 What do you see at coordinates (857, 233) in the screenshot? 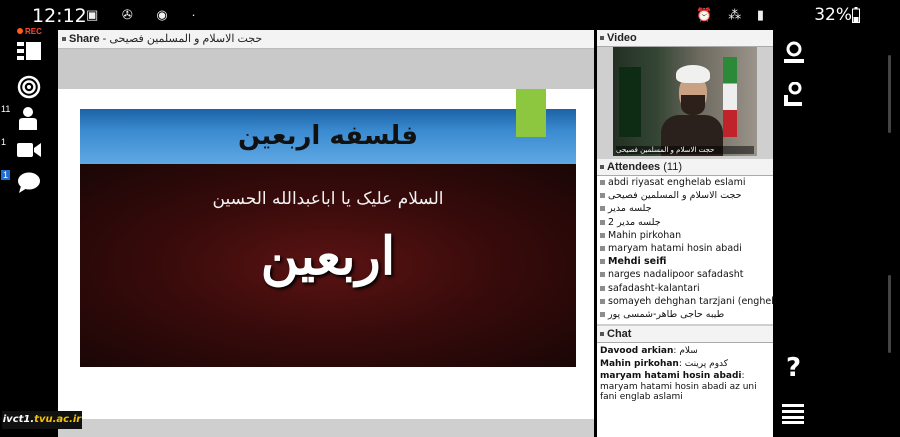
I see `screen-edge` at bounding box center [857, 233].